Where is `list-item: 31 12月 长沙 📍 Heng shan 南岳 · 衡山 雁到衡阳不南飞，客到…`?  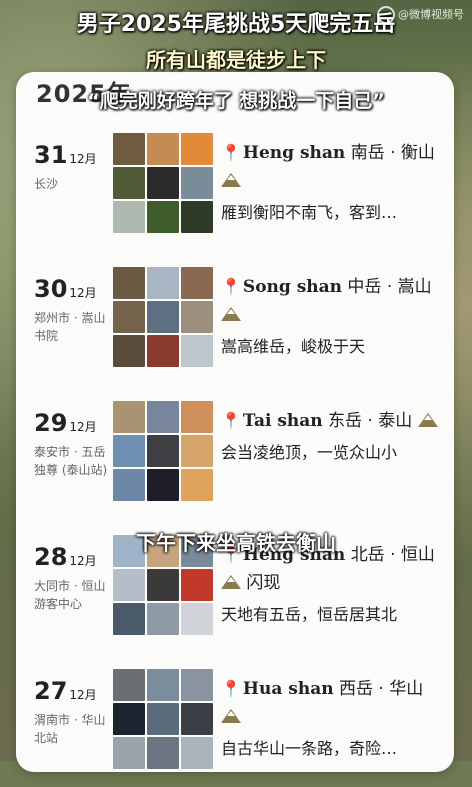 list-item: 31 12月 长沙 📍 Heng shan 南岳 · 衡山 雁到衡阳不南飞，客到… is located at coordinates (235, 192).